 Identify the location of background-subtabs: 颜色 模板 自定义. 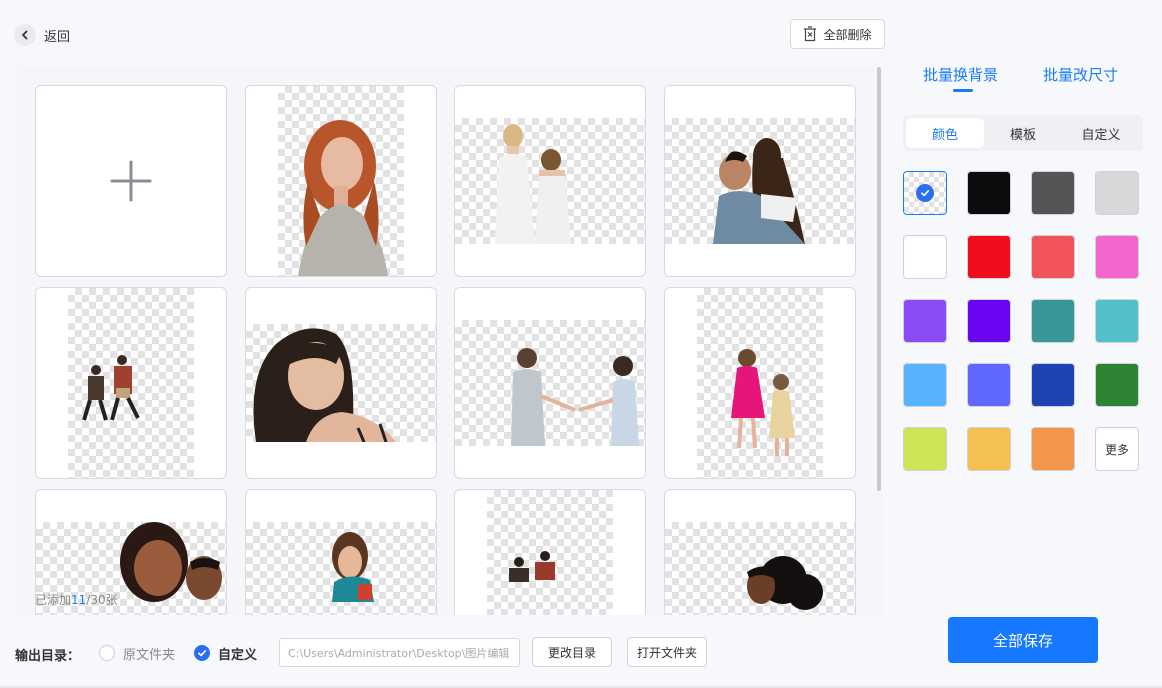
(1023, 133).